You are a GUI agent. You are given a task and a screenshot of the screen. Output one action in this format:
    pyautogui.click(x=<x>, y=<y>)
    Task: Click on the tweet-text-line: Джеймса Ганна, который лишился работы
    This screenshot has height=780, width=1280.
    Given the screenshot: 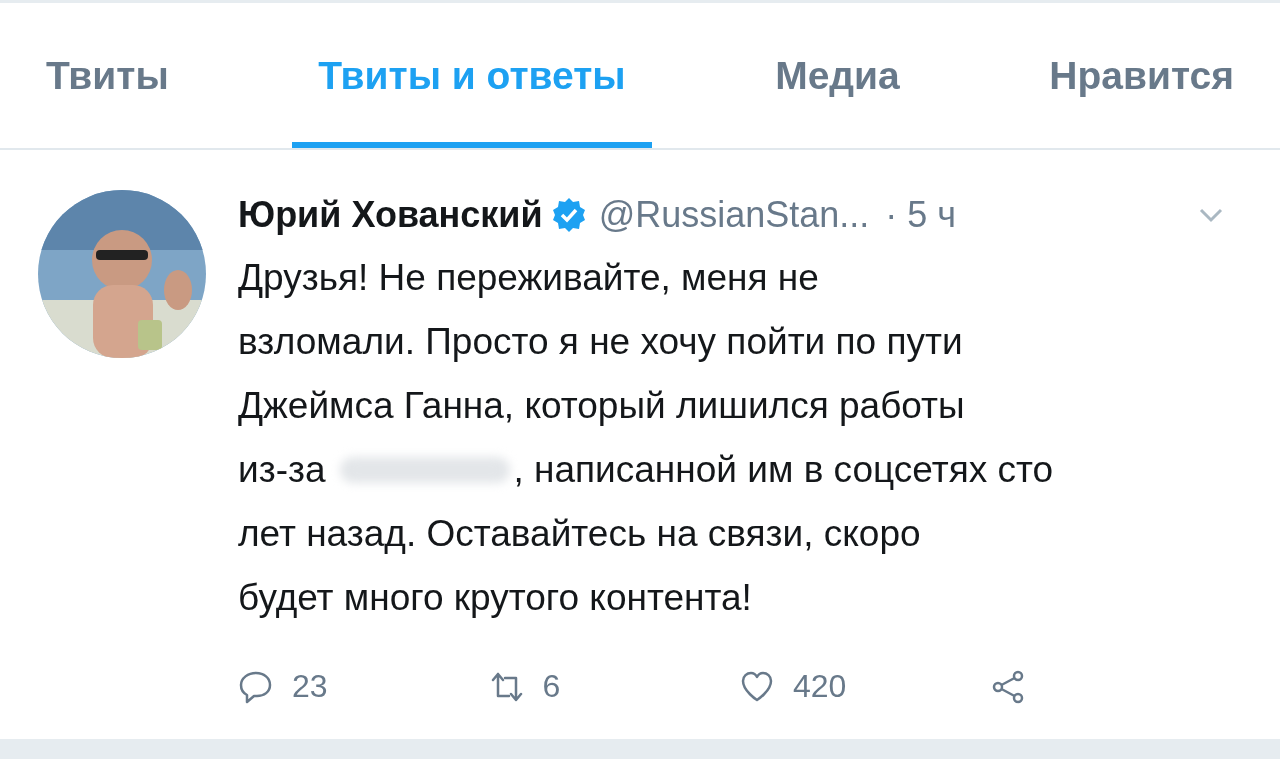 What is the action you would take?
    pyautogui.click(x=601, y=406)
    